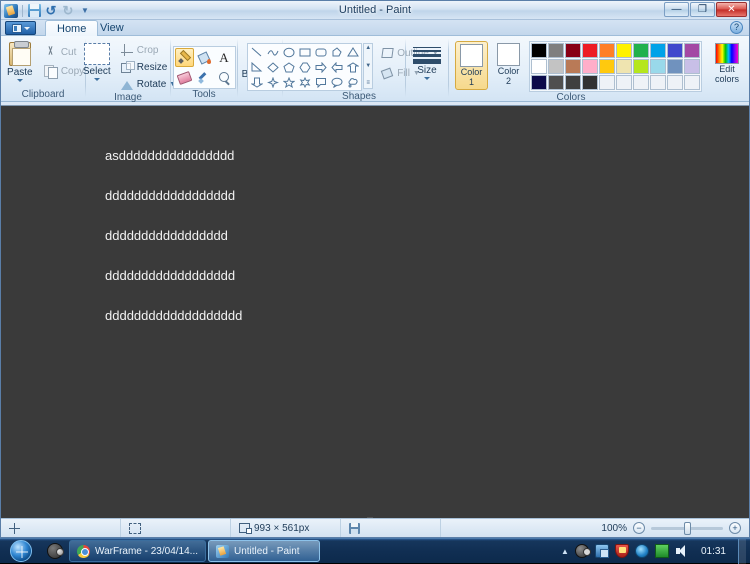 The width and height of the screenshot is (750, 564). Describe the element at coordinates (288, 52) in the screenshot. I see `shape-oval-icon` at that location.